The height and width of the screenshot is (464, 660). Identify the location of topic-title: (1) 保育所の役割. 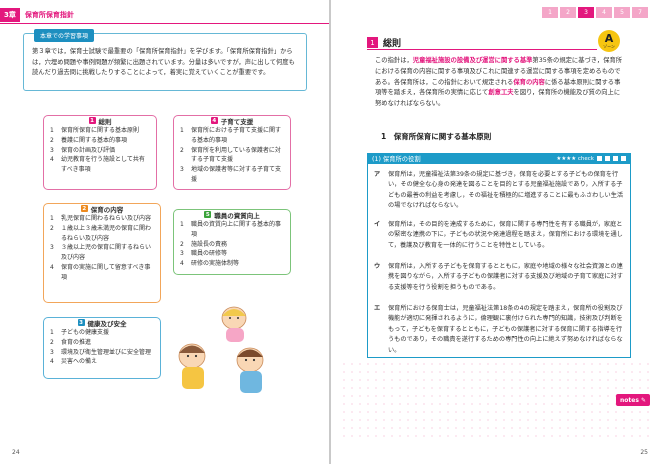
(396, 159).